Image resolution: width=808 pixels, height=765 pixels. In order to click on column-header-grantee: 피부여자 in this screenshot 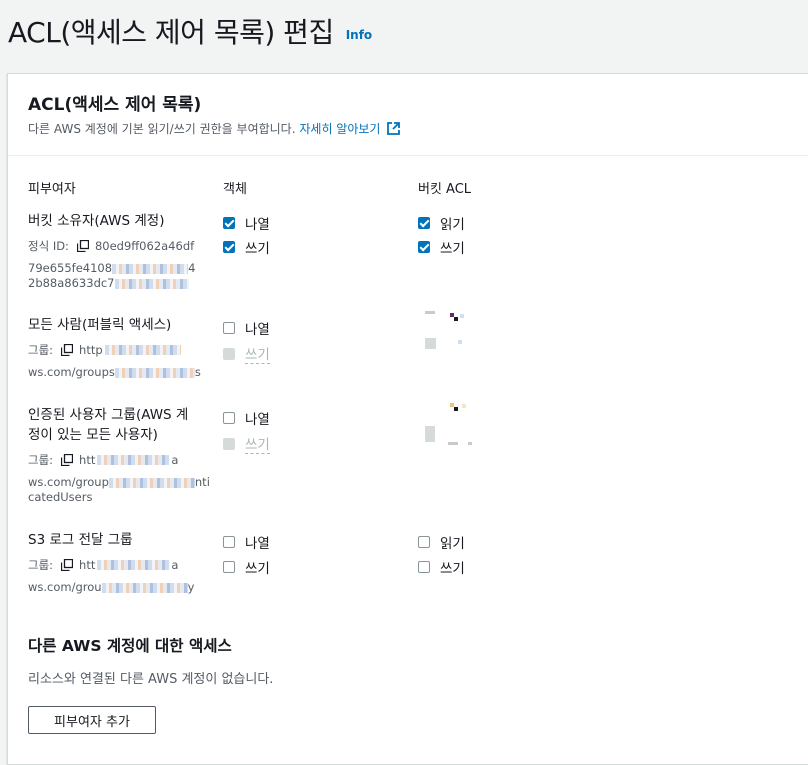, I will do `click(52, 189)`.